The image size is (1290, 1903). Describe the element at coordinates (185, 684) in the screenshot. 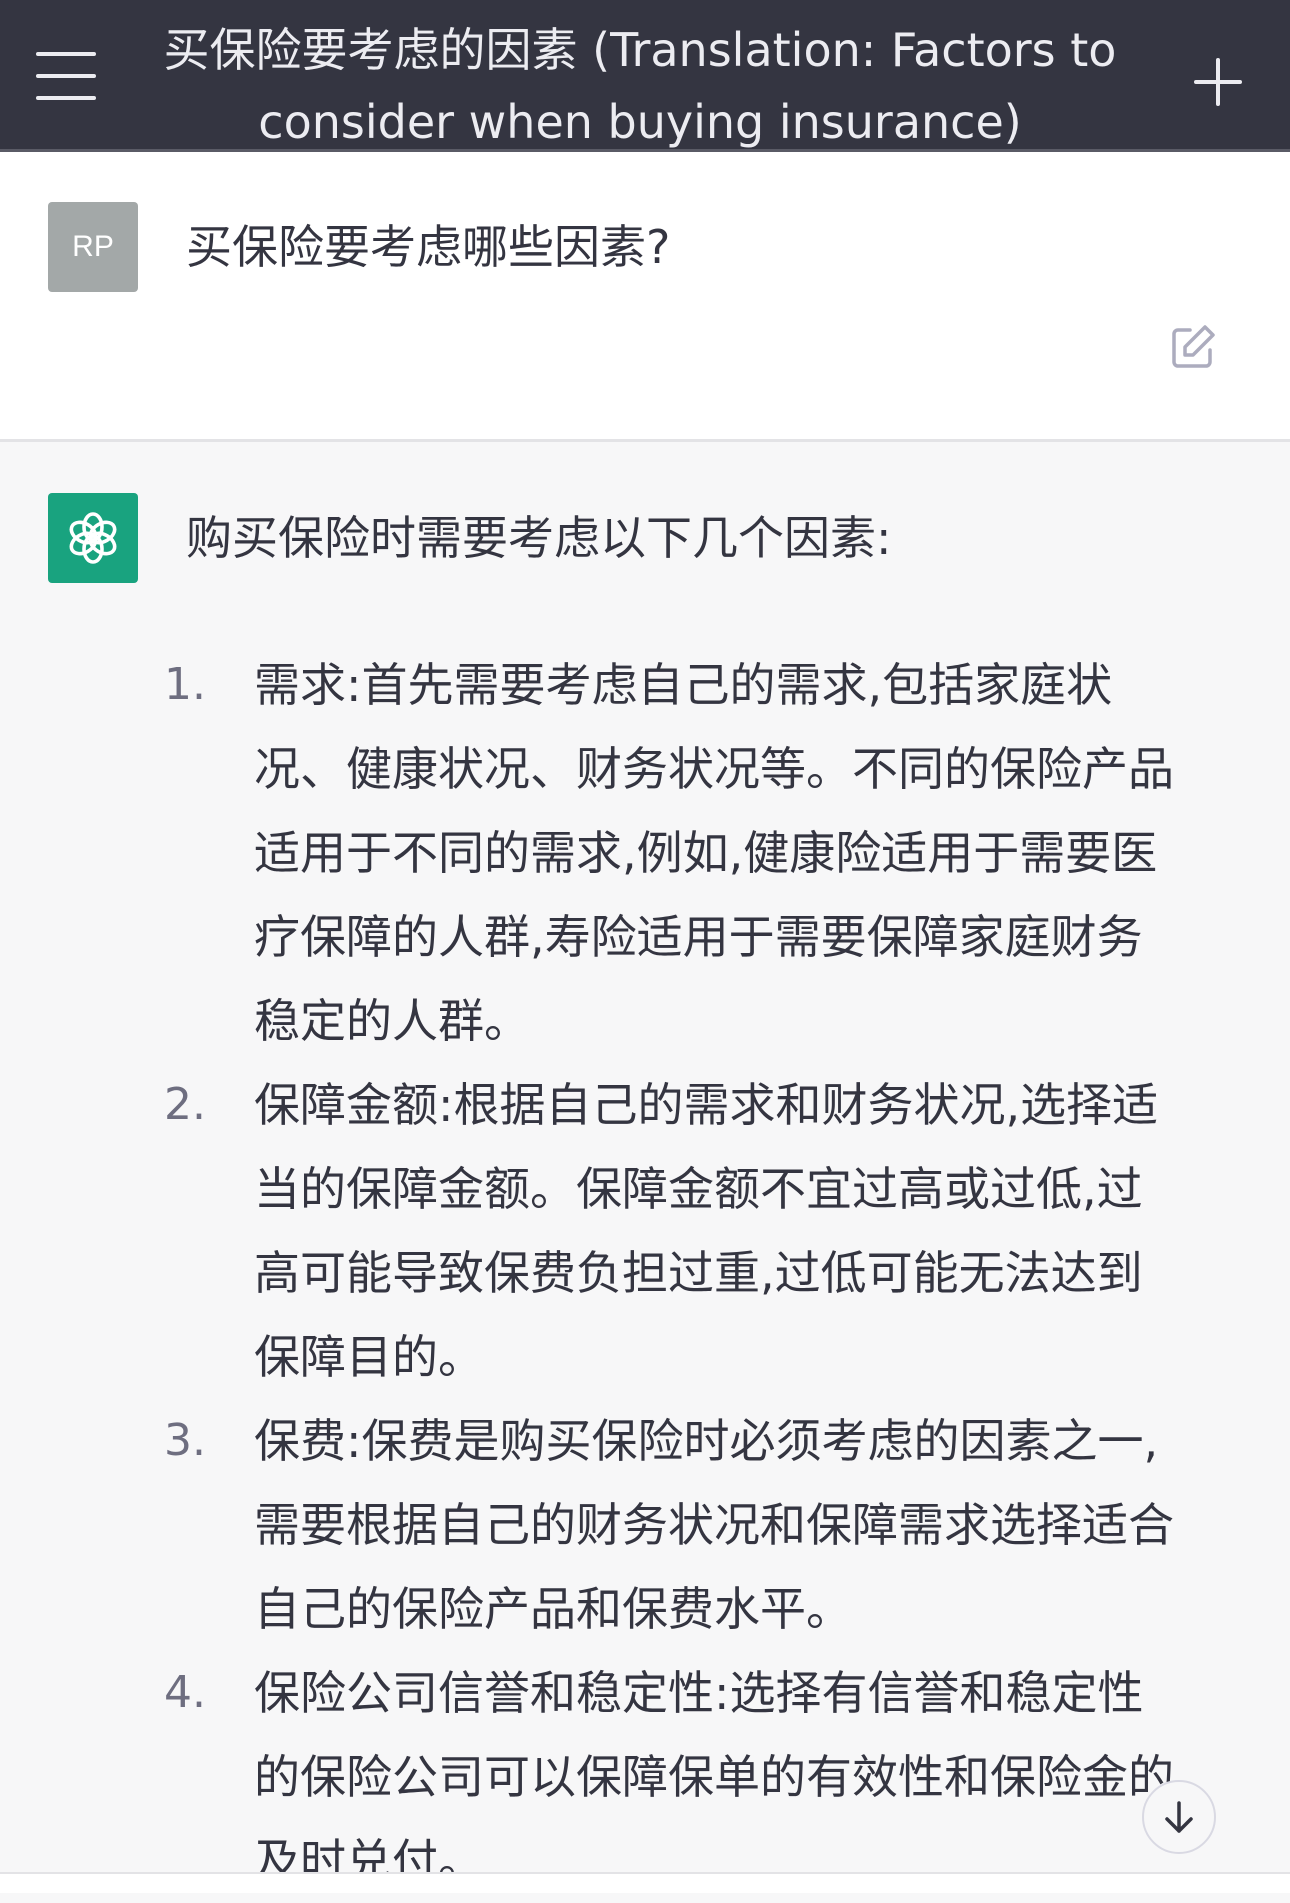

I see `list-number: 1.` at that location.